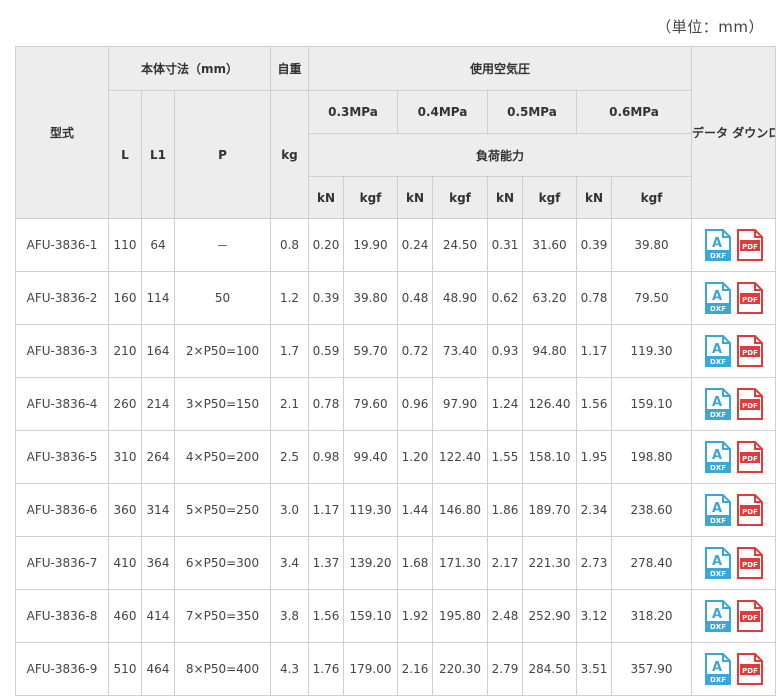 The height and width of the screenshot is (700, 778). I want to click on cell-P: 5×P50=250, so click(222, 510).